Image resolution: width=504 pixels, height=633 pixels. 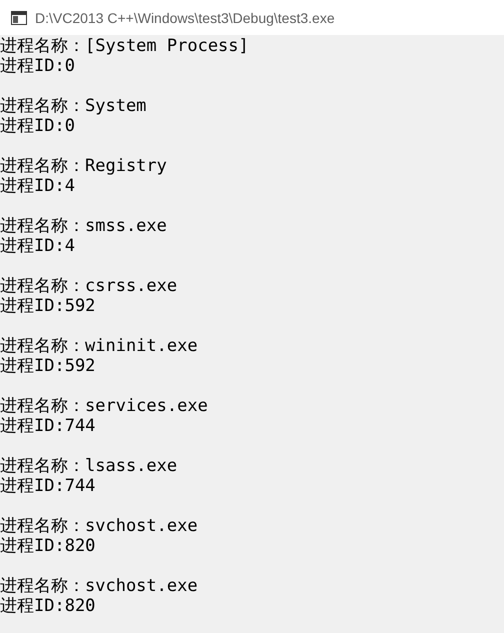 I want to click on console-line: 进程名称：Registry, so click(x=83, y=166).